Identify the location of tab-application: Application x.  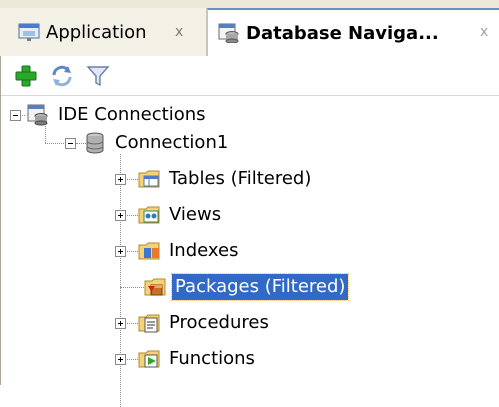
(103, 32).